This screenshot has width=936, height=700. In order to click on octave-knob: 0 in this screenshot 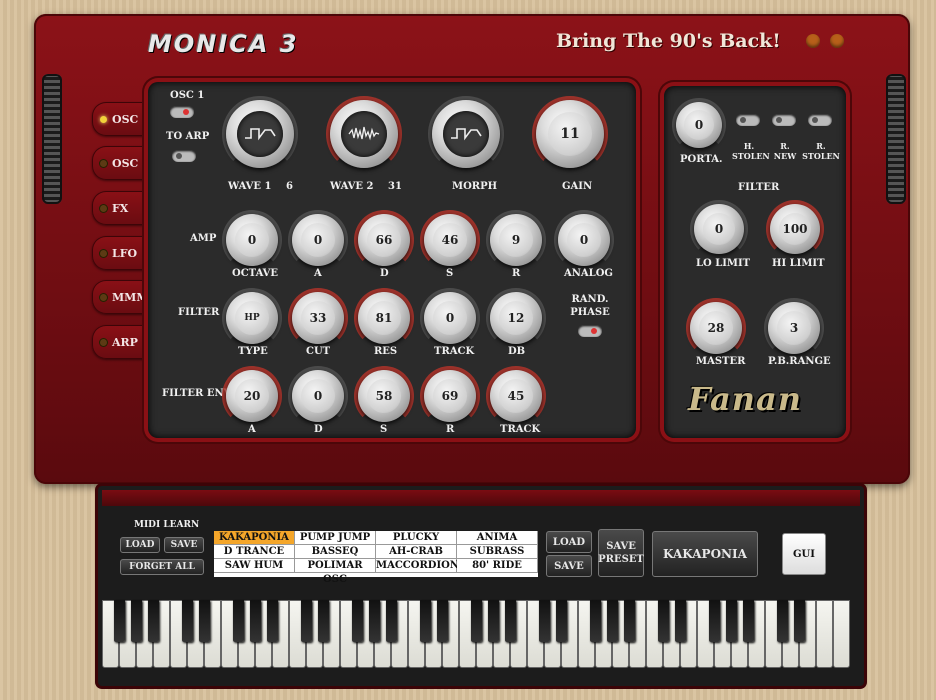, I will do `click(252, 240)`.